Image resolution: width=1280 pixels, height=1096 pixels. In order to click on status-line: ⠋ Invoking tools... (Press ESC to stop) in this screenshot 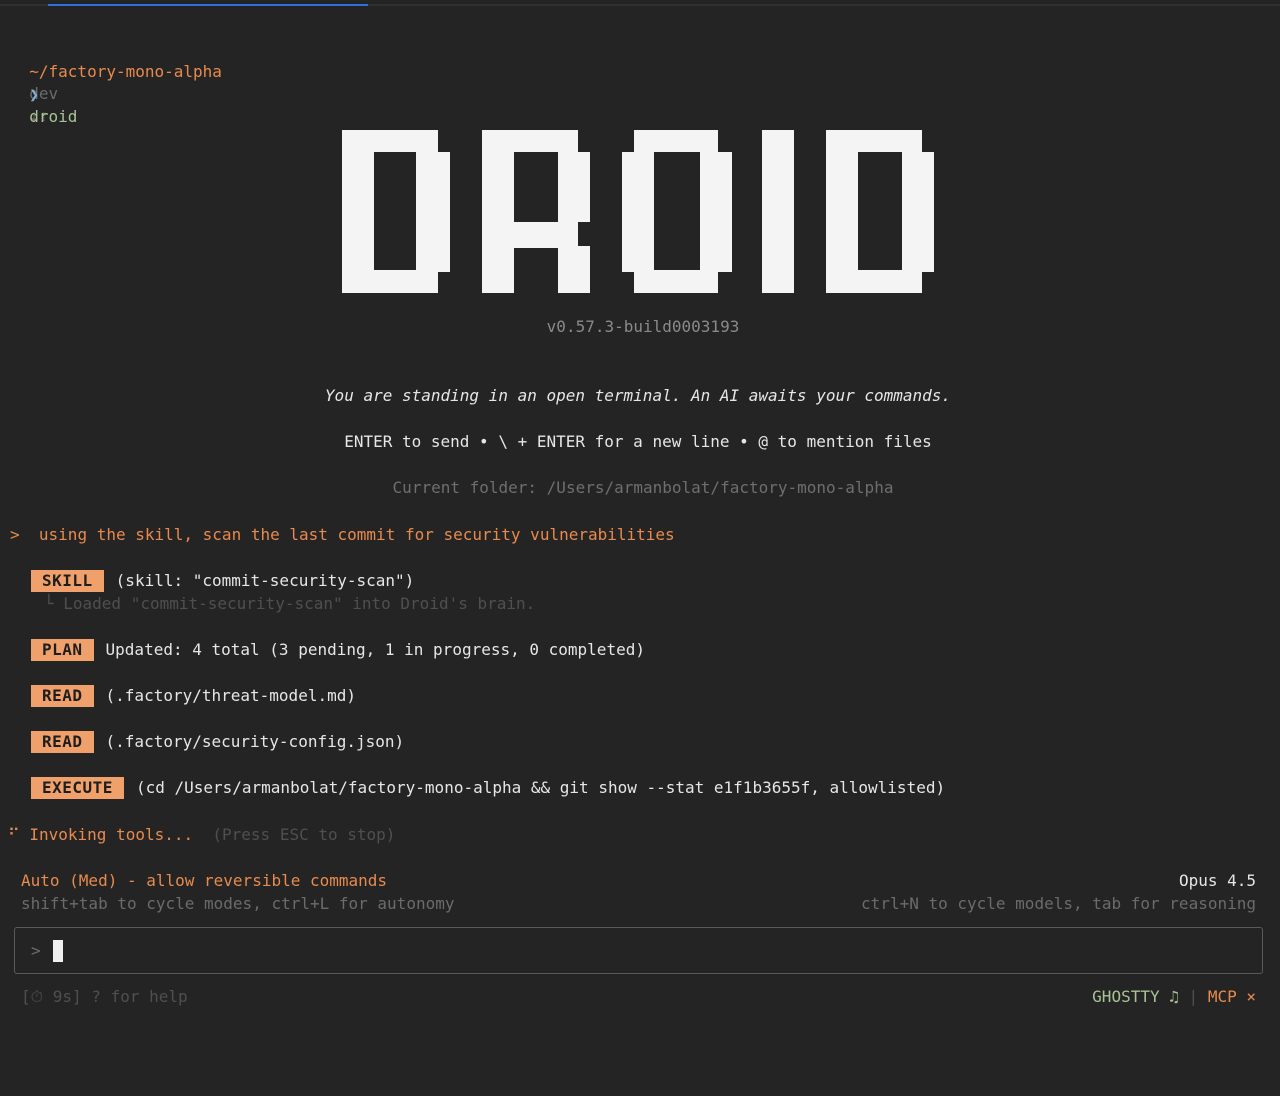, I will do `click(201, 835)`.